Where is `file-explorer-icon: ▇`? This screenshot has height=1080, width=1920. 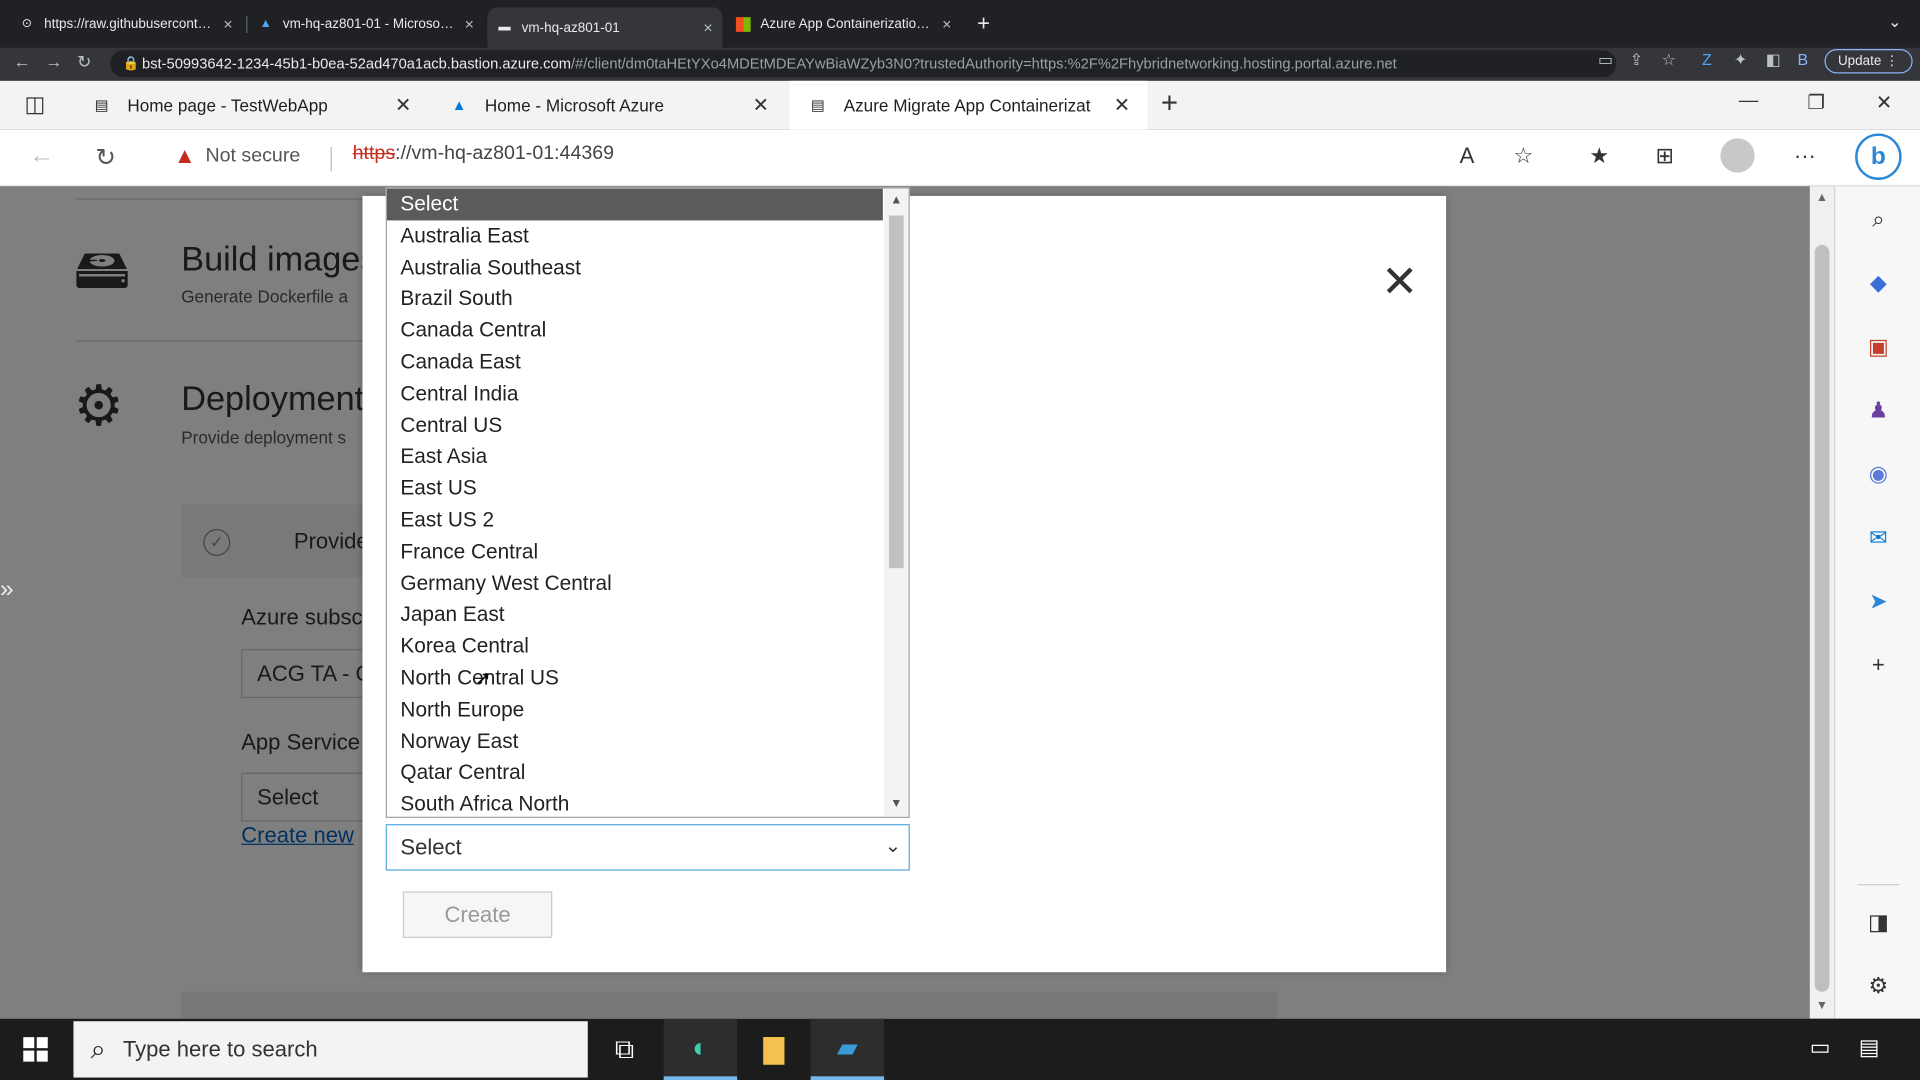 file-explorer-icon: ▇ is located at coordinates (773, 1049).